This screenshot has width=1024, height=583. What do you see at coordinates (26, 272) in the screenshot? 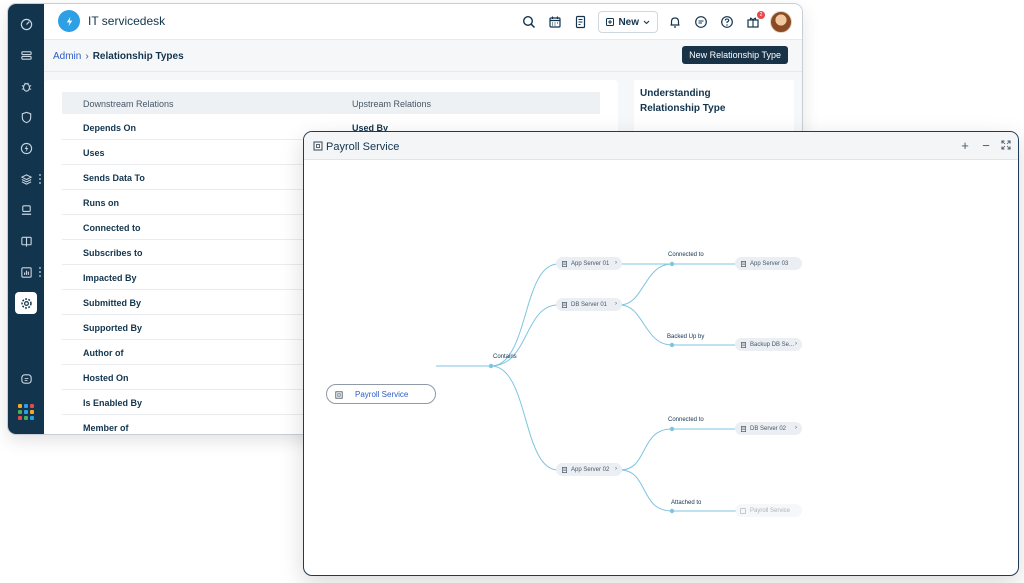
I see `reports-chart-icon` at bounding box center [26, 272].